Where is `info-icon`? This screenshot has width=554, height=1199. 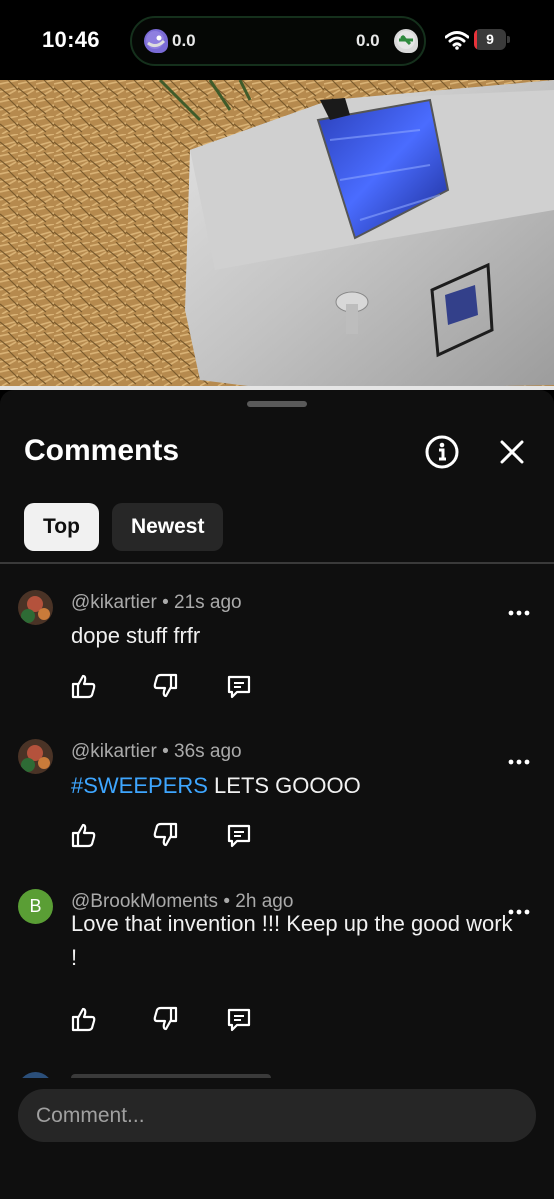 info-icon is located at coordinates (442, 452).